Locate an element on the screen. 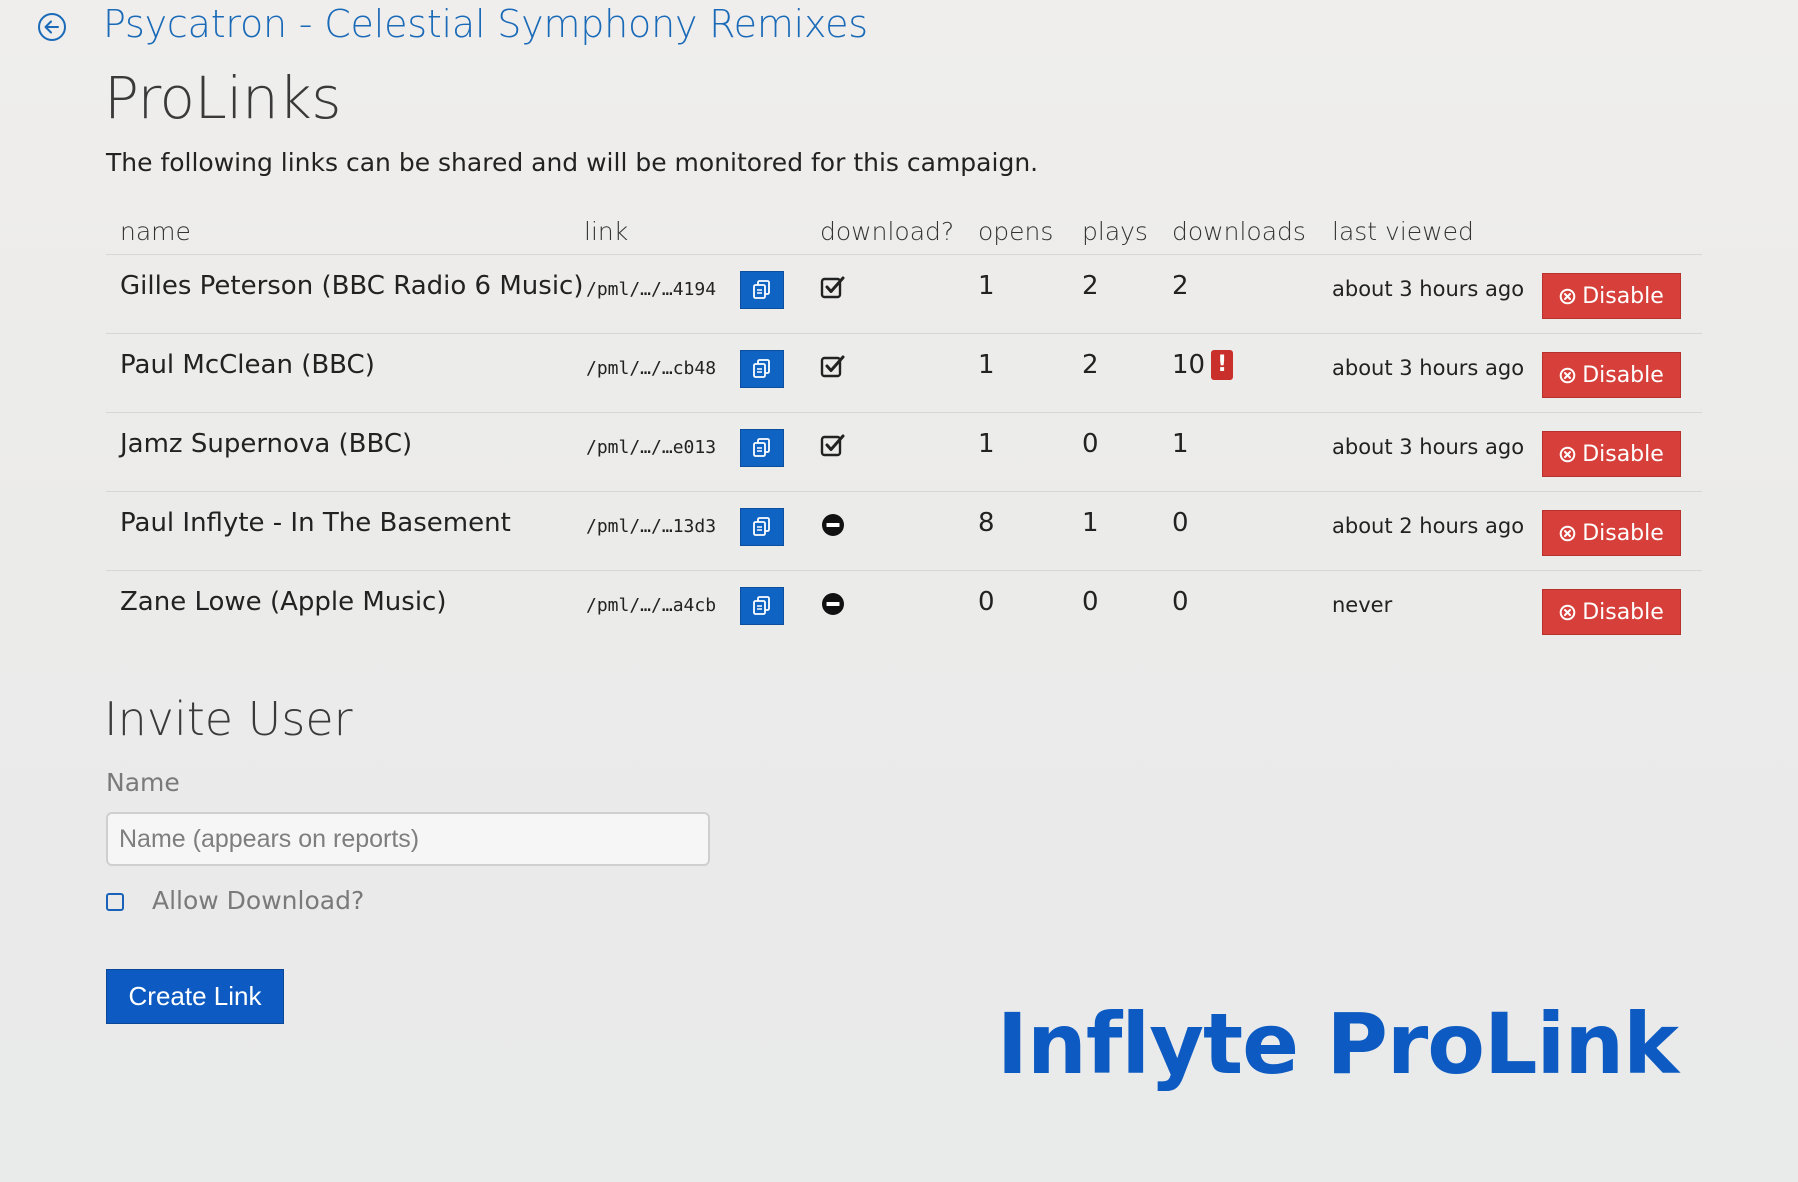  column-header-downloads: downloads is located at coordinates (1239, 231).